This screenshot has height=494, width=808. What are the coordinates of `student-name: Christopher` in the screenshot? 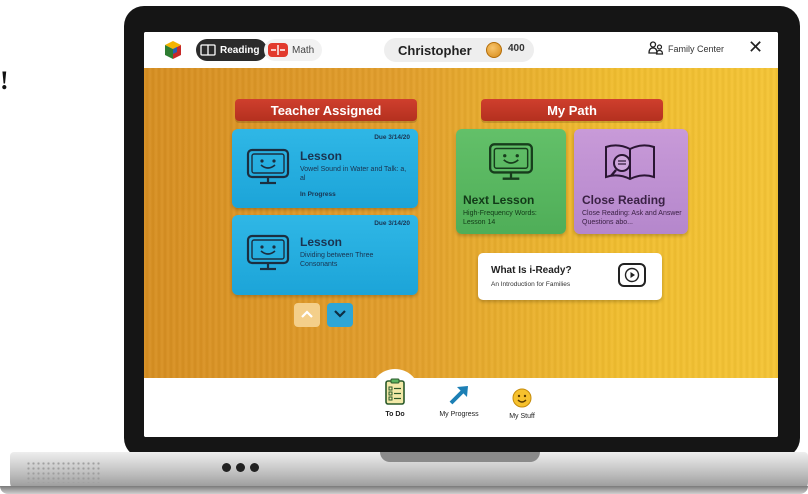 It's located at (435, 50).